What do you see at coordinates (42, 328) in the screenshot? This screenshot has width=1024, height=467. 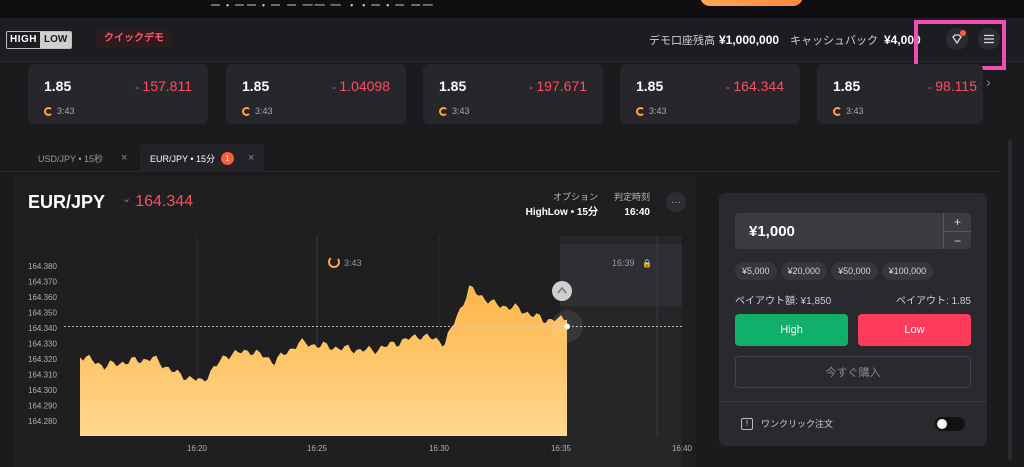 I see `y-tick-label: 164.340` at bounding box center [42, 328].